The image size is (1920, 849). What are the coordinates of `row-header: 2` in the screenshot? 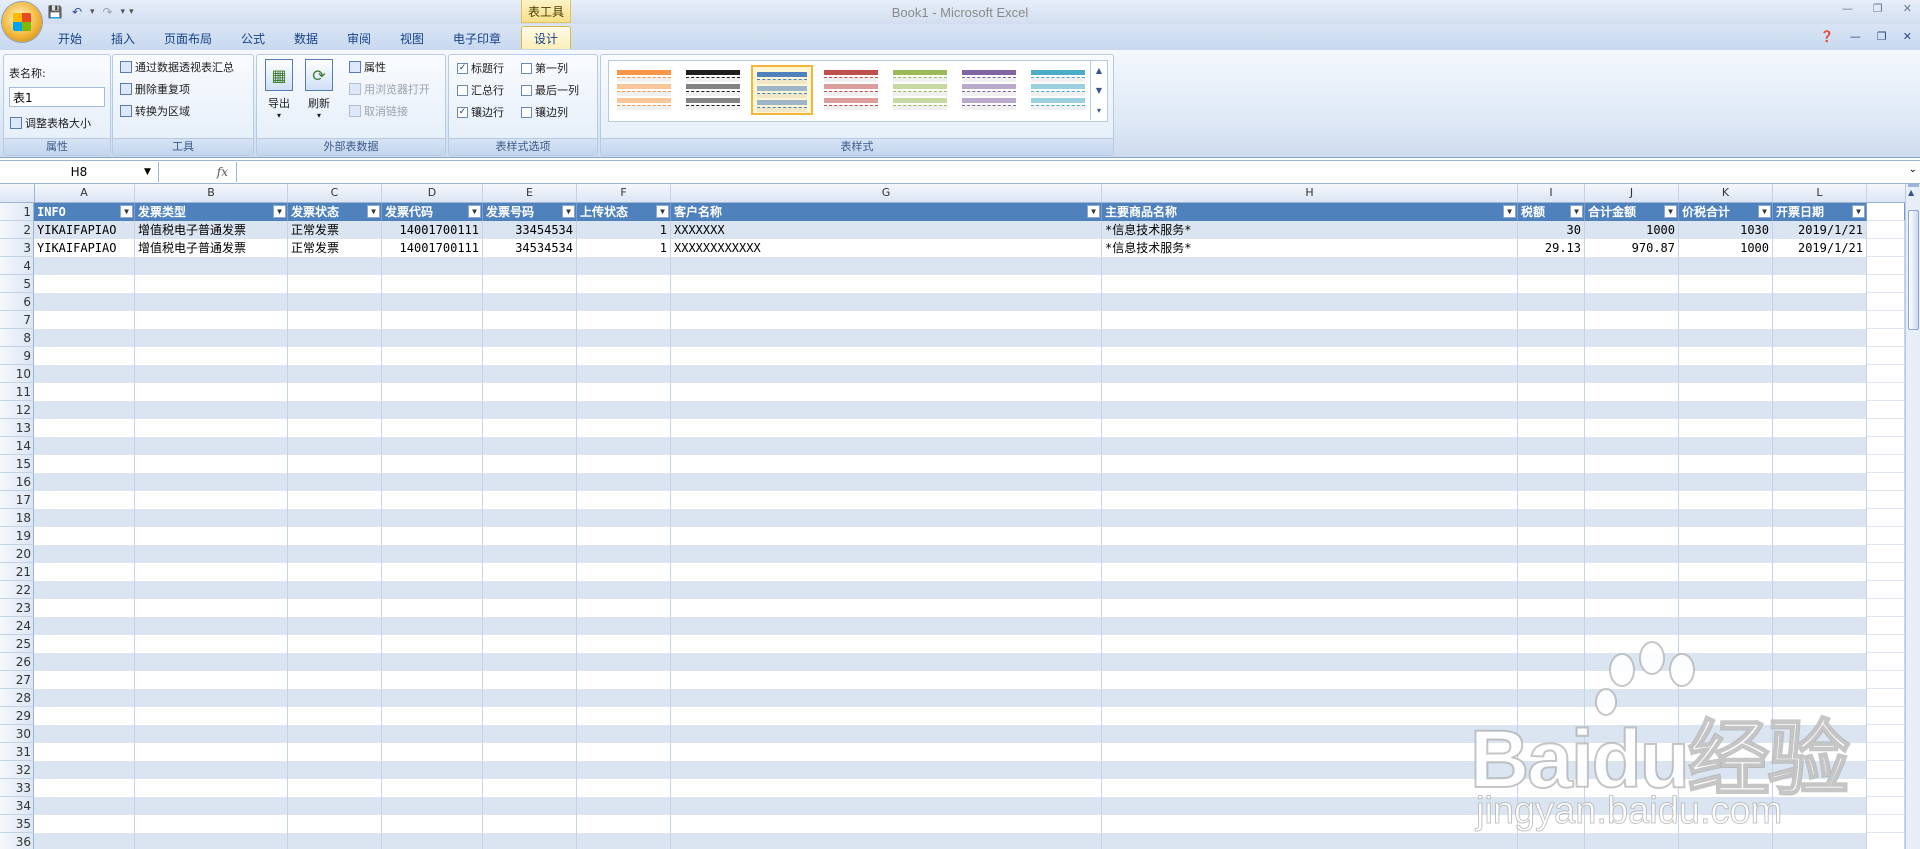 It's located at (17, 230).